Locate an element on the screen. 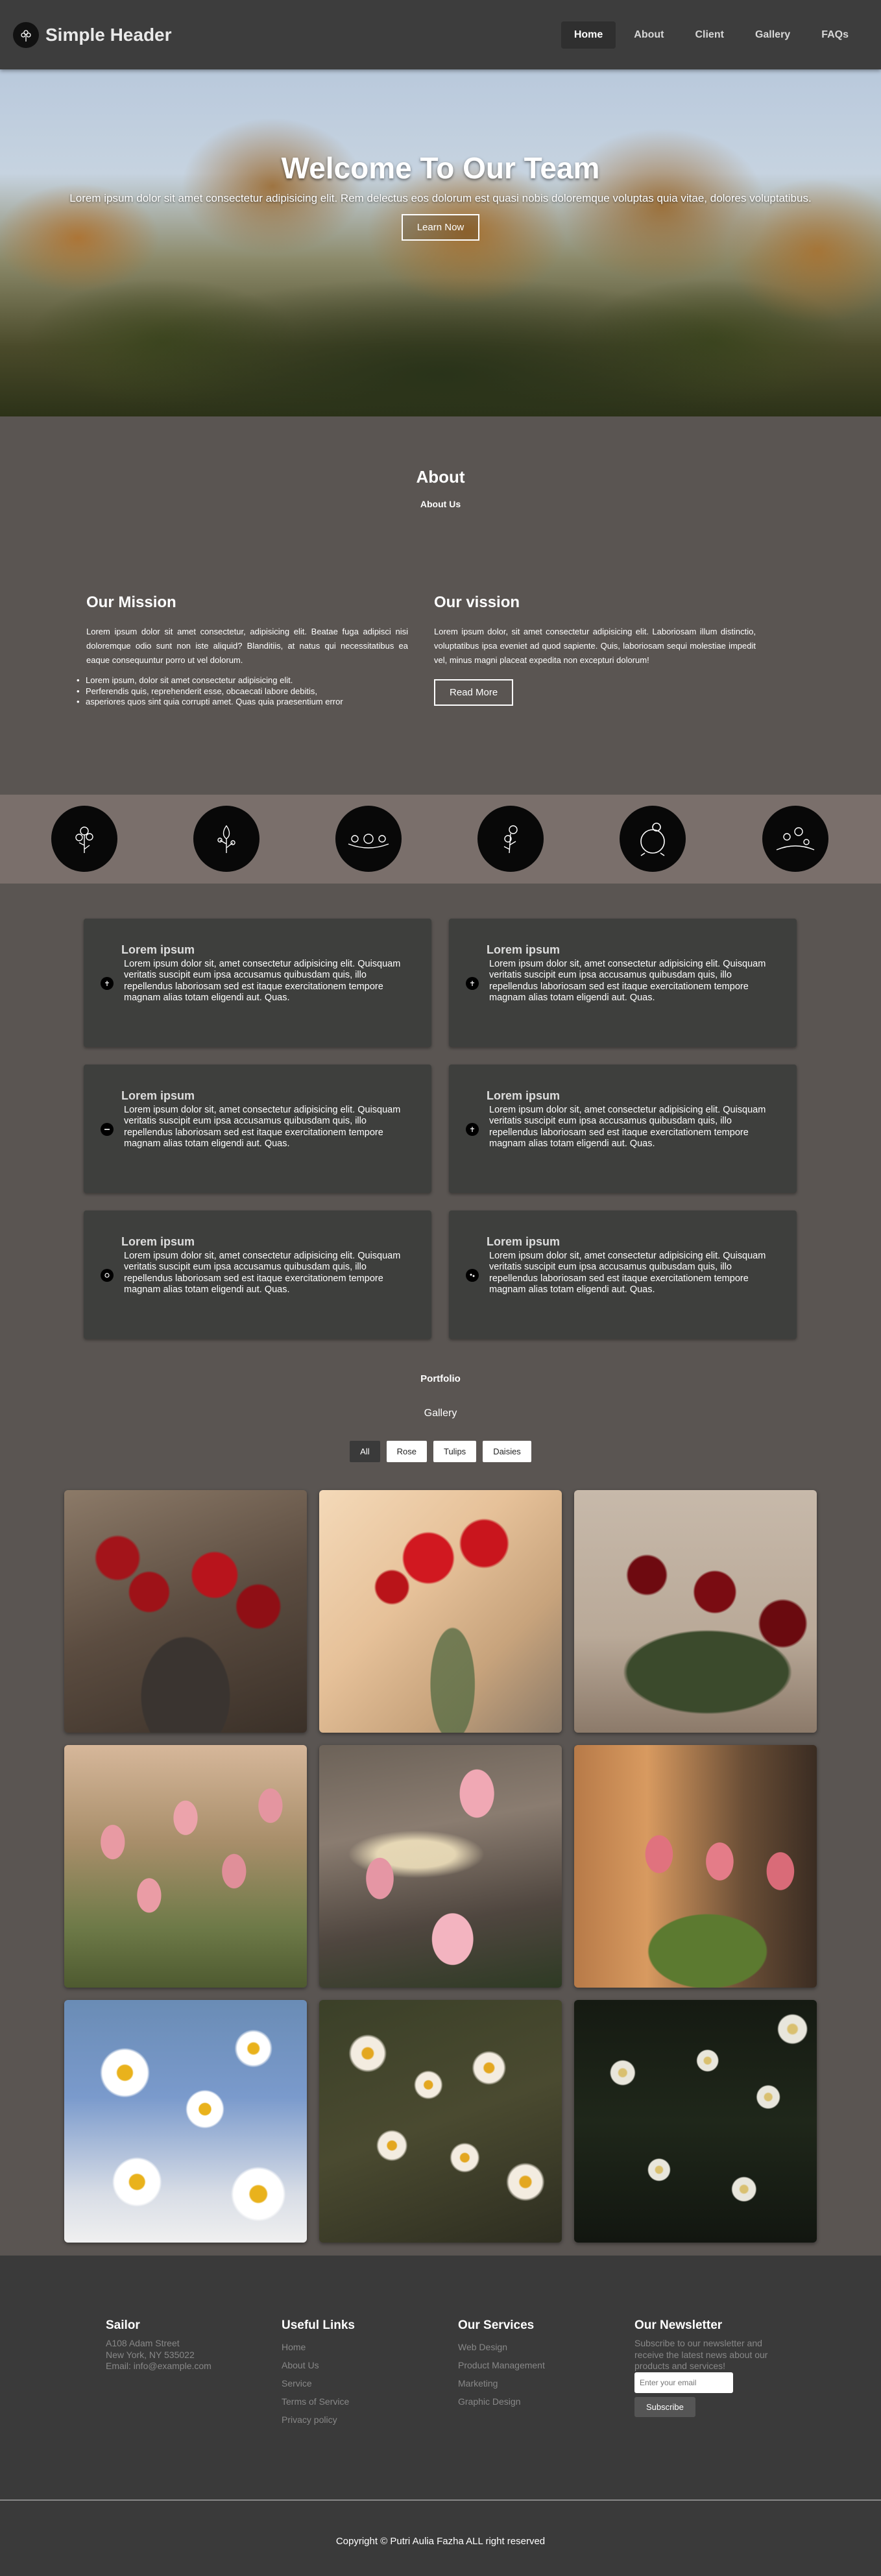 The width and height of the screenshot is (881, 2576). newsletter-title: Our Newsletter is located at coordinates (678, 2325).